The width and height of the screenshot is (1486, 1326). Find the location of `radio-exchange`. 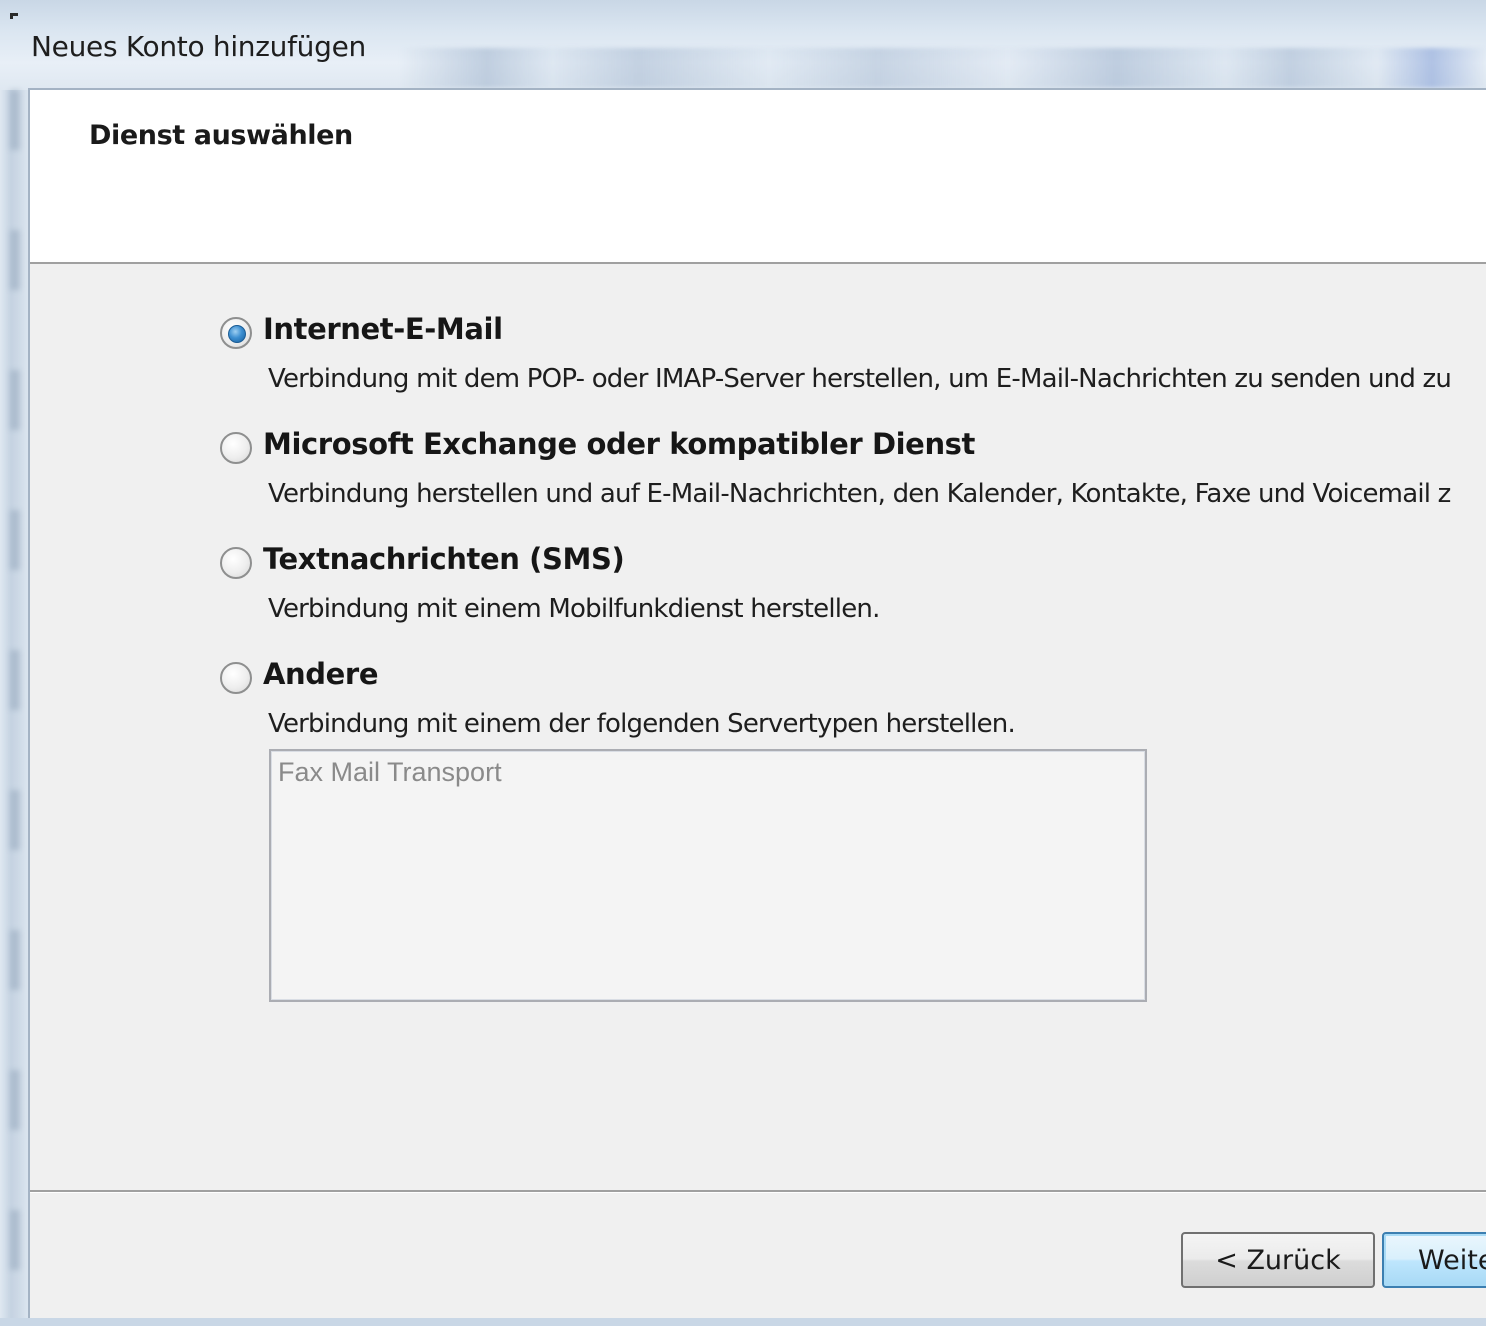

radio-exchange is located at coordinates (236, 448).